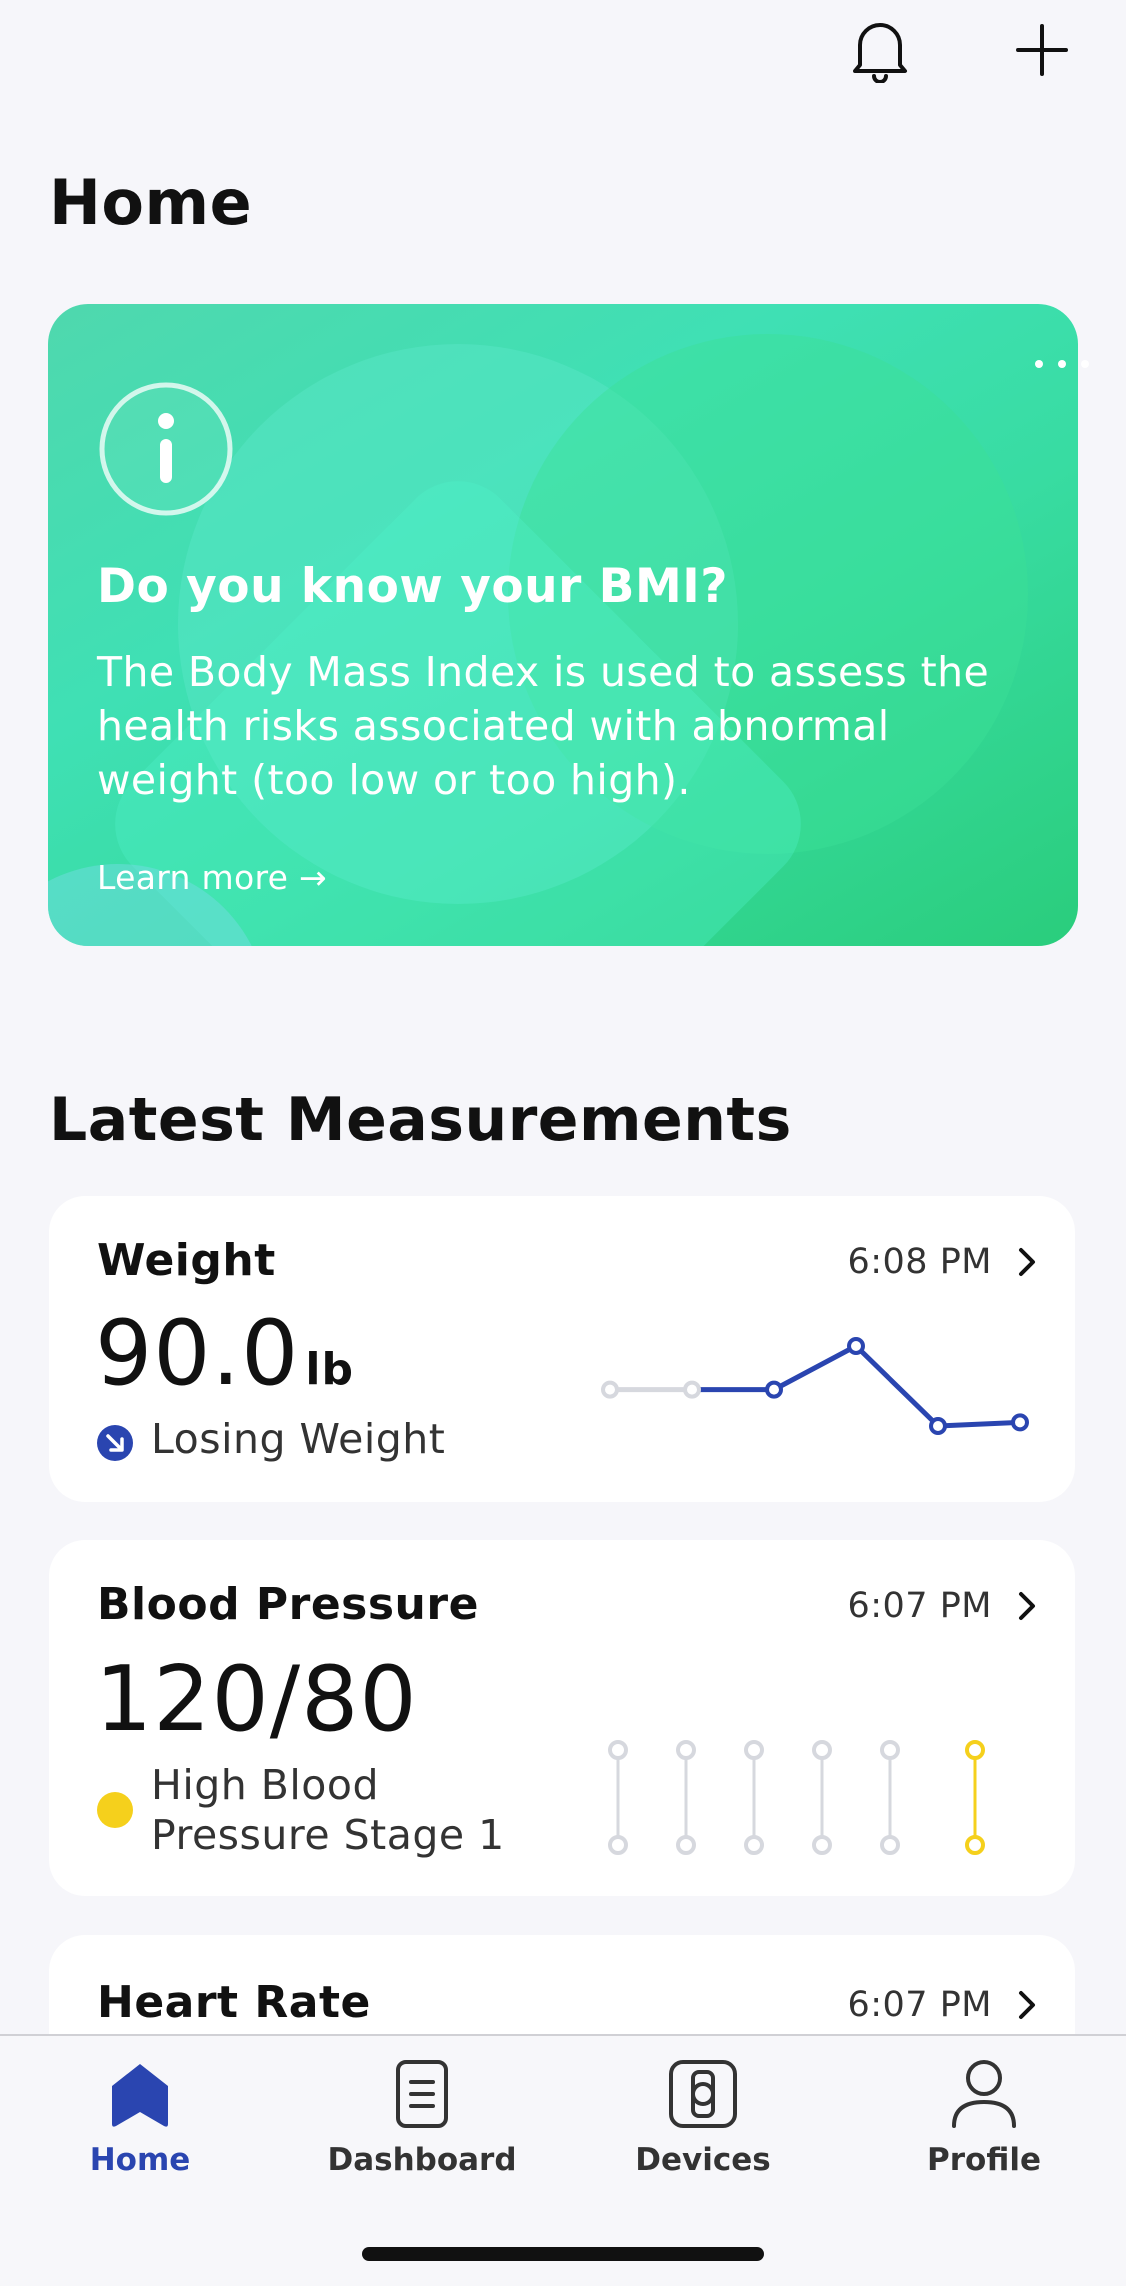 The height and width of the screenshot is (2286, 1126). Describe the element at coordinates (298, 1439) in the screenshot. I see `weight-status-label: Losing Weight` at that location.